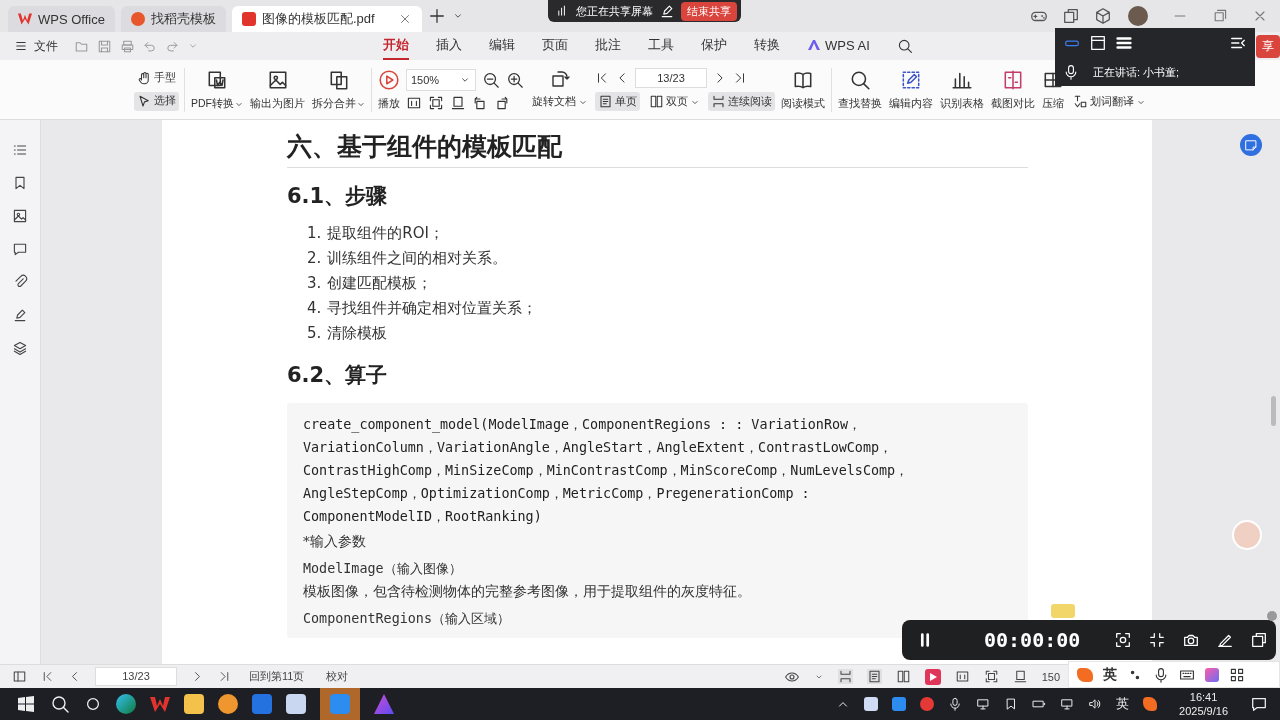 The width and height of the screenshot is (1280, 720). What do you see at coordinates (93, 704) in the screenshot?
I see `task-view-icon` at bounding box center [93, 704].